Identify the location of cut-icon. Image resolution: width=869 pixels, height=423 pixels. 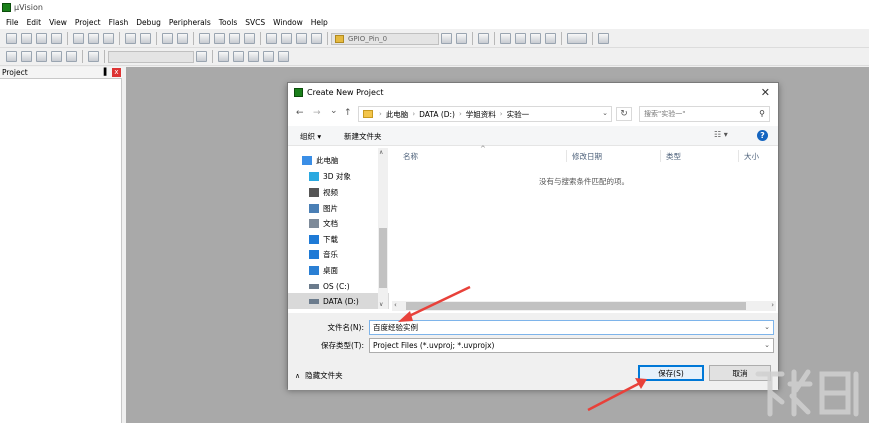
(78, 38).